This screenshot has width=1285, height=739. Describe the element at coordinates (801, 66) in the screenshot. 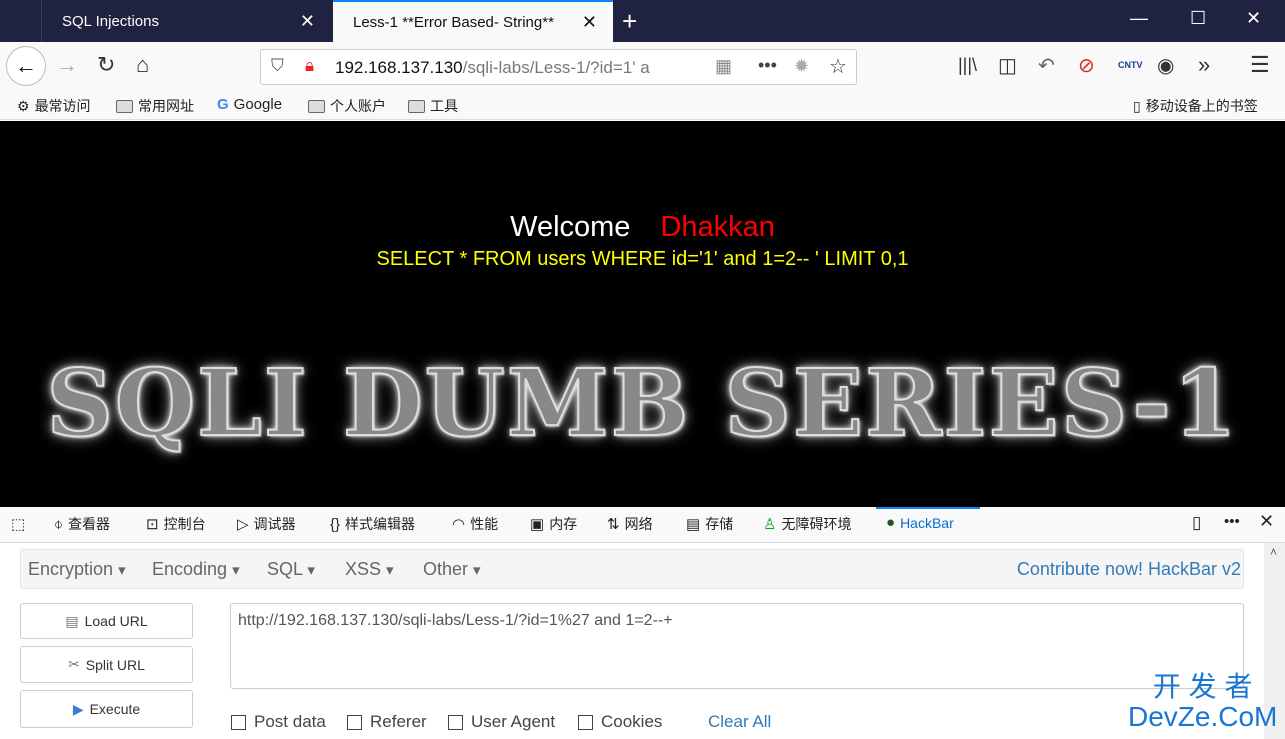

I see `bug-icon: ✹` at that location.